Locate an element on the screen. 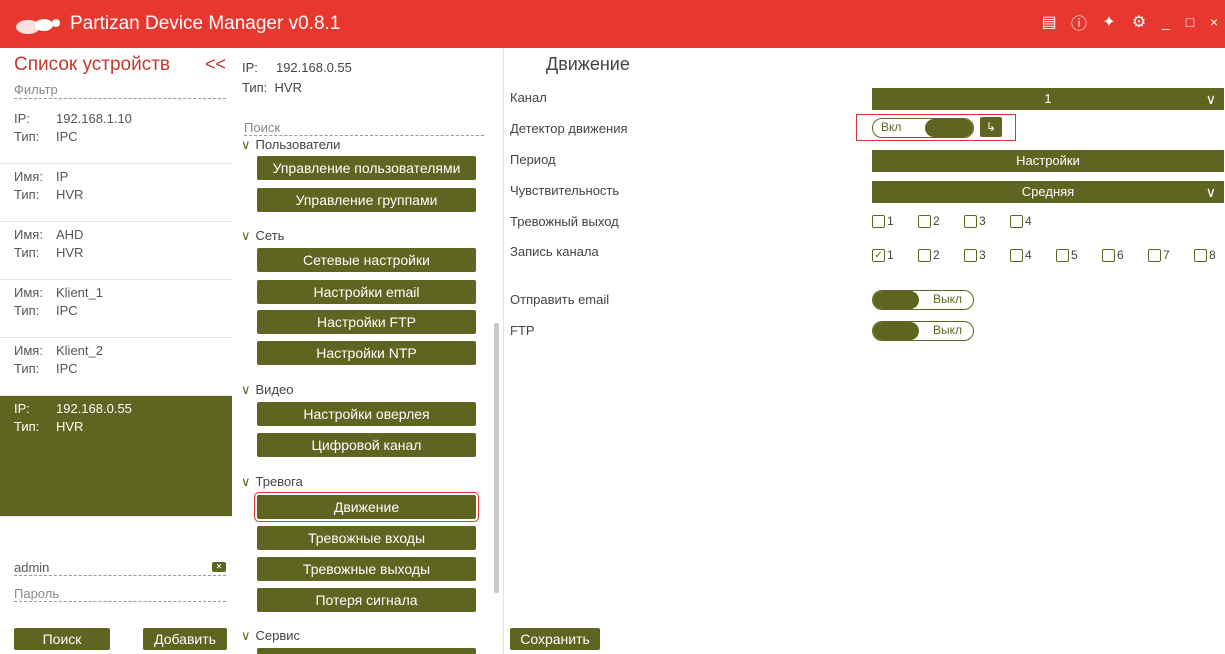 The height and width of the screenshot is (654, 1225). filter-input: Фильтр is located at coordinates (120, 90).